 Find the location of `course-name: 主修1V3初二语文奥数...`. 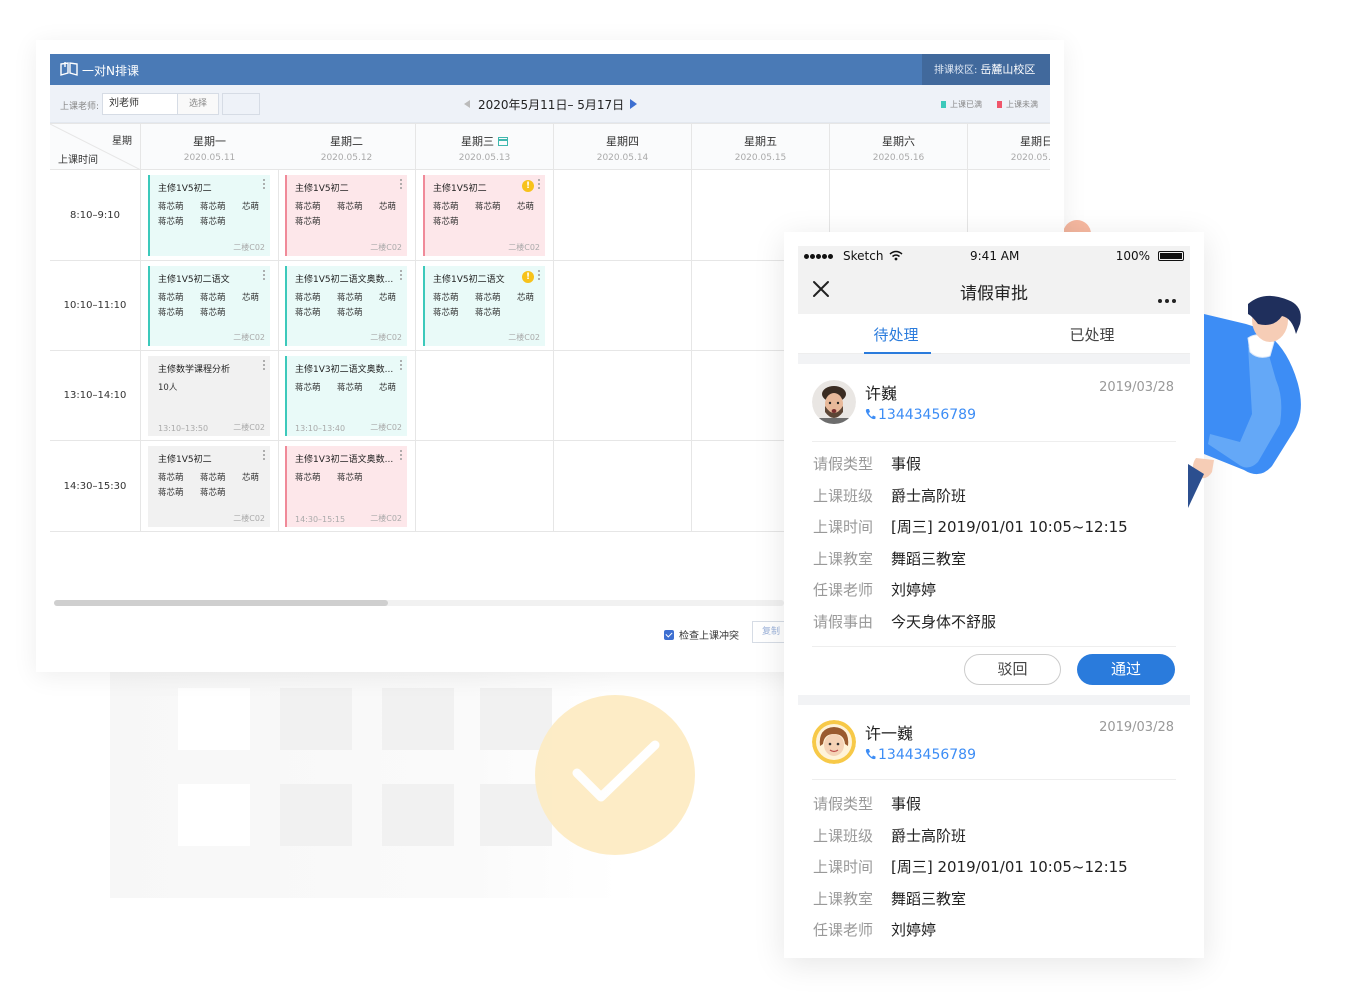

course-name: 主修1V3初二语文奥数... is located at coordinates (344, 370).